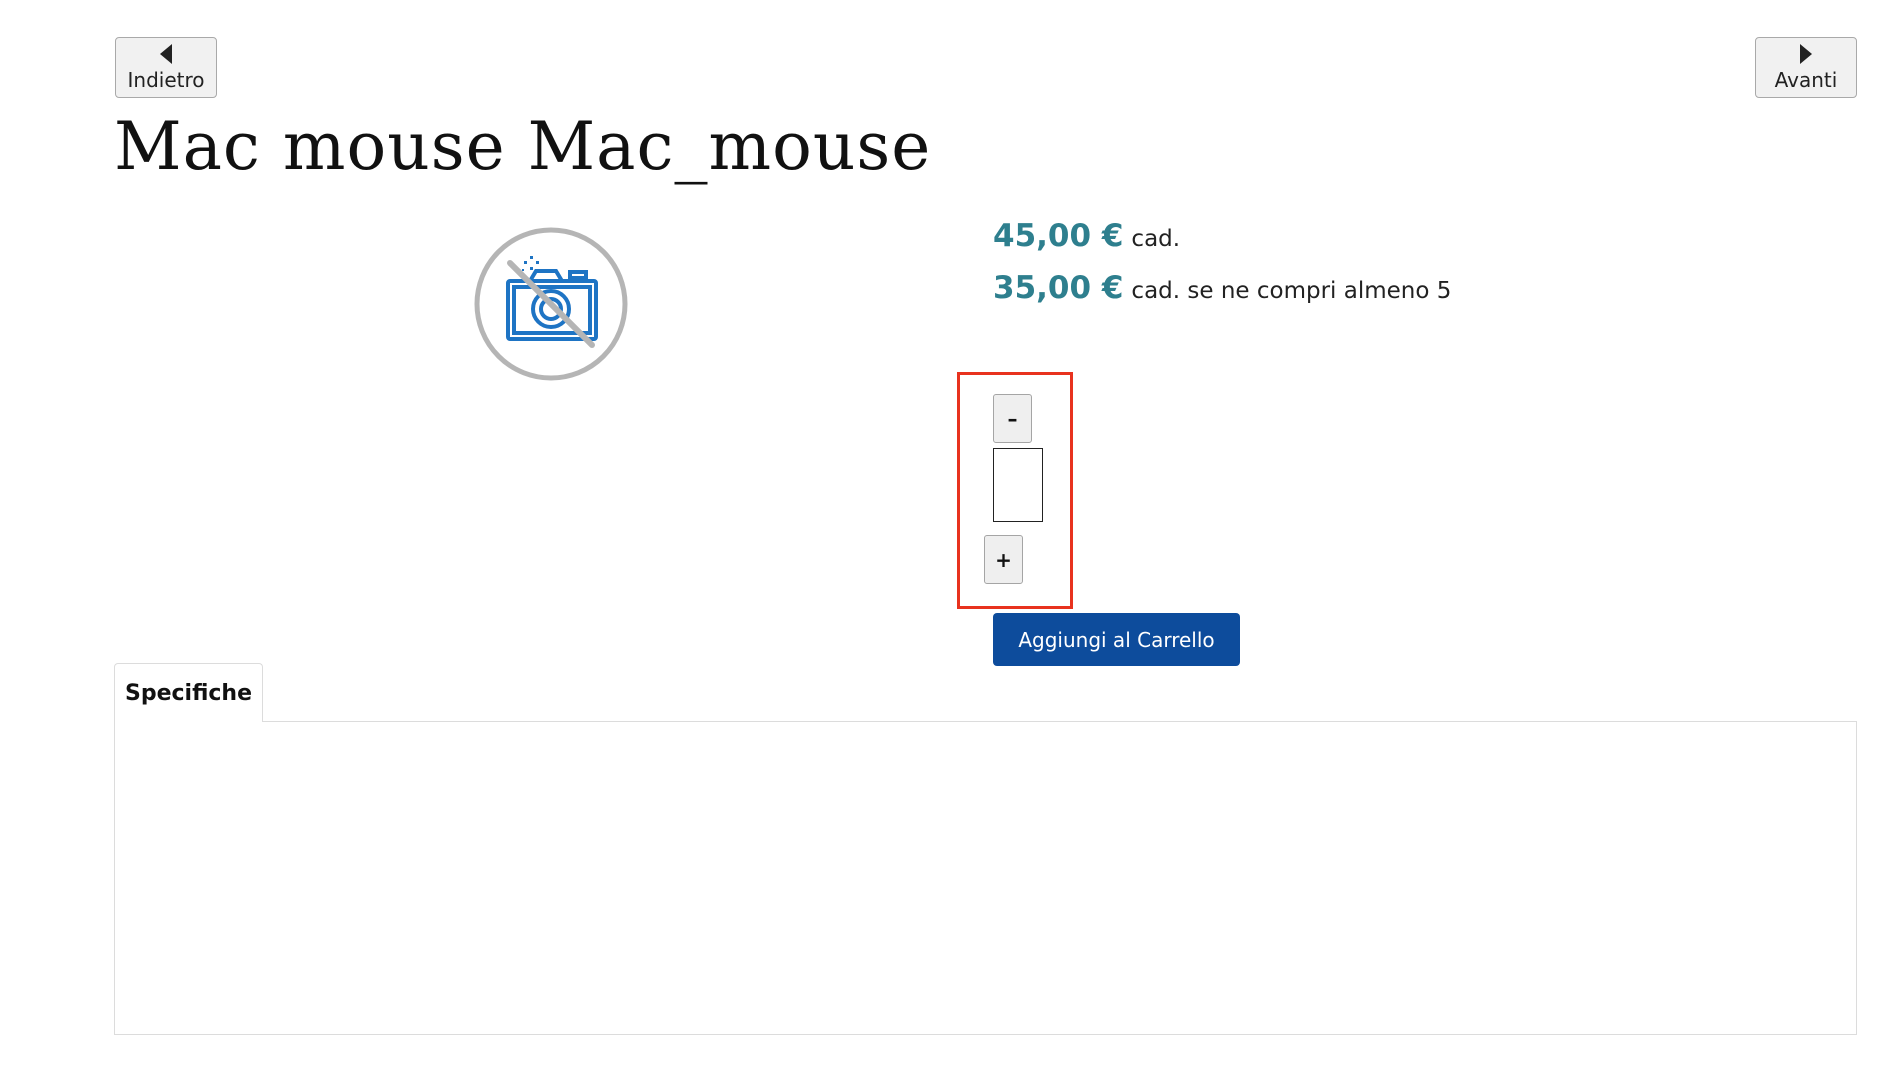  I want to click on add-to-cart-button: Aggiungi al Carrello, so click(1116, 639).